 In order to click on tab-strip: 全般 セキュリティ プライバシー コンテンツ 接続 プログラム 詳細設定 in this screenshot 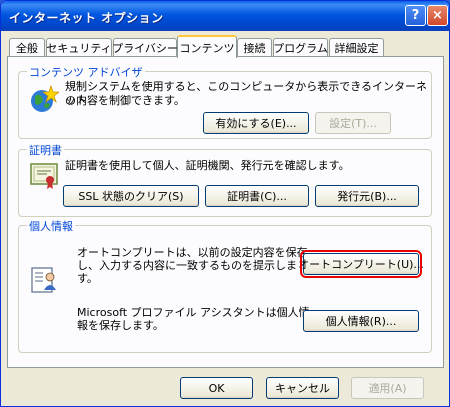, I will do `click(225, 46)`.